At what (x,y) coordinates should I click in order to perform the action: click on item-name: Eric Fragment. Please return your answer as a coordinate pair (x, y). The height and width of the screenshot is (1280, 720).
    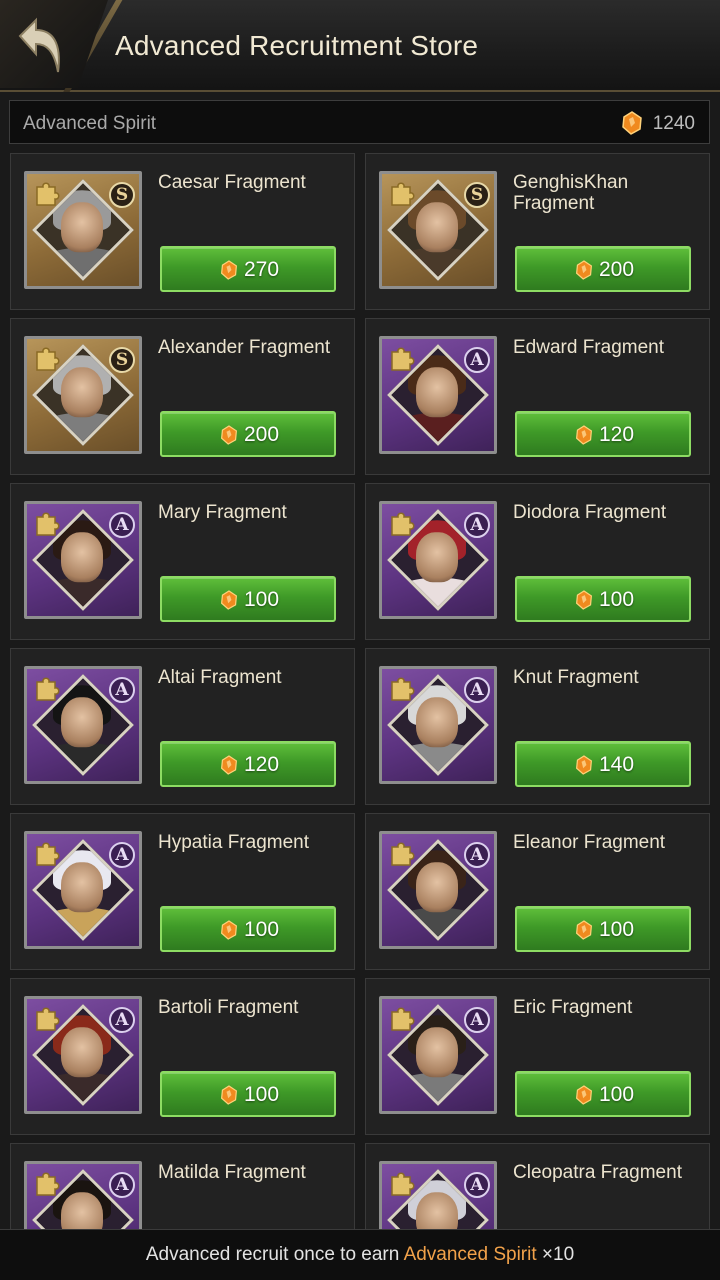
    Looking at the image, I should click on (573, 1007).